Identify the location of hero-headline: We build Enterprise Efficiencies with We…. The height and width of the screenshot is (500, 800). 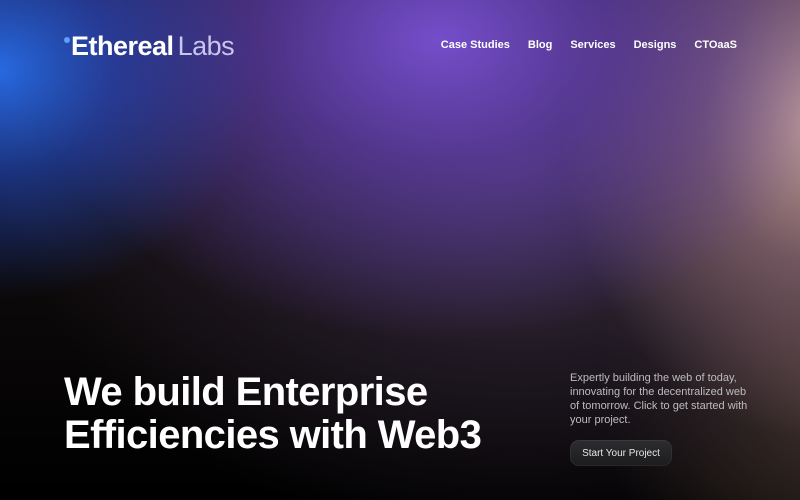
(299, 414).